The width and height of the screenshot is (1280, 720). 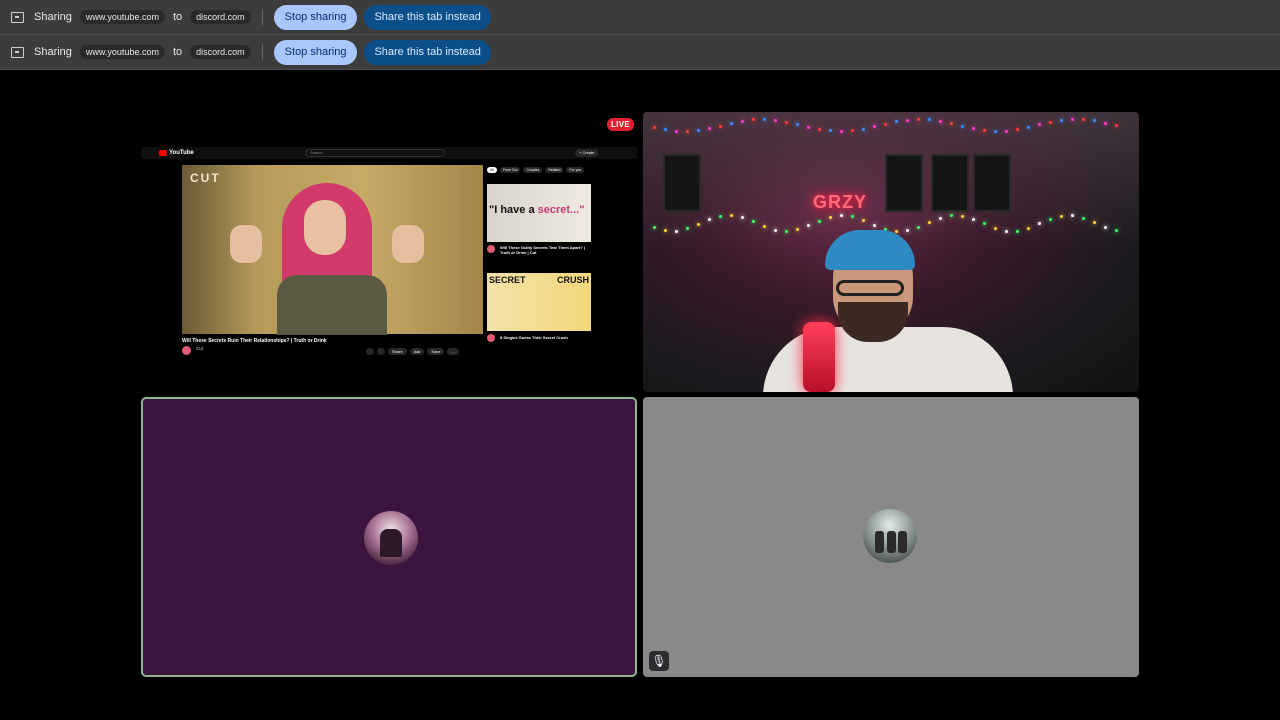 I want to click on youtube-header: YouTube Search + Create, so click(x=389, y=153).